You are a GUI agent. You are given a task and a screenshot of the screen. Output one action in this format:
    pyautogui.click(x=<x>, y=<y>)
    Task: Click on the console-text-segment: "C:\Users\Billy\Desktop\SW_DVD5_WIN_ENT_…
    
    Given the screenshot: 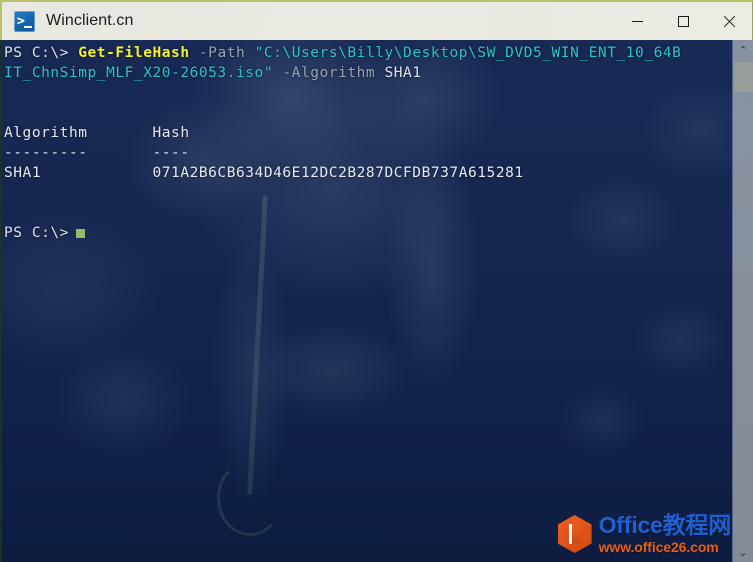 What is the action you would take?
    pyautogui.click(x=468, y=53)
    